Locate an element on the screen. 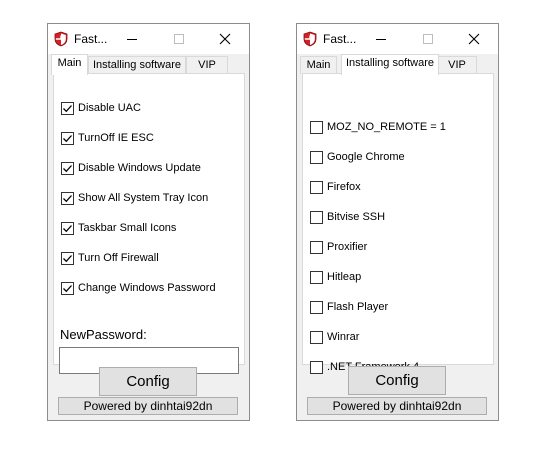  checkbox-hitleap: Hitleap is located at coordinates (335, 277).